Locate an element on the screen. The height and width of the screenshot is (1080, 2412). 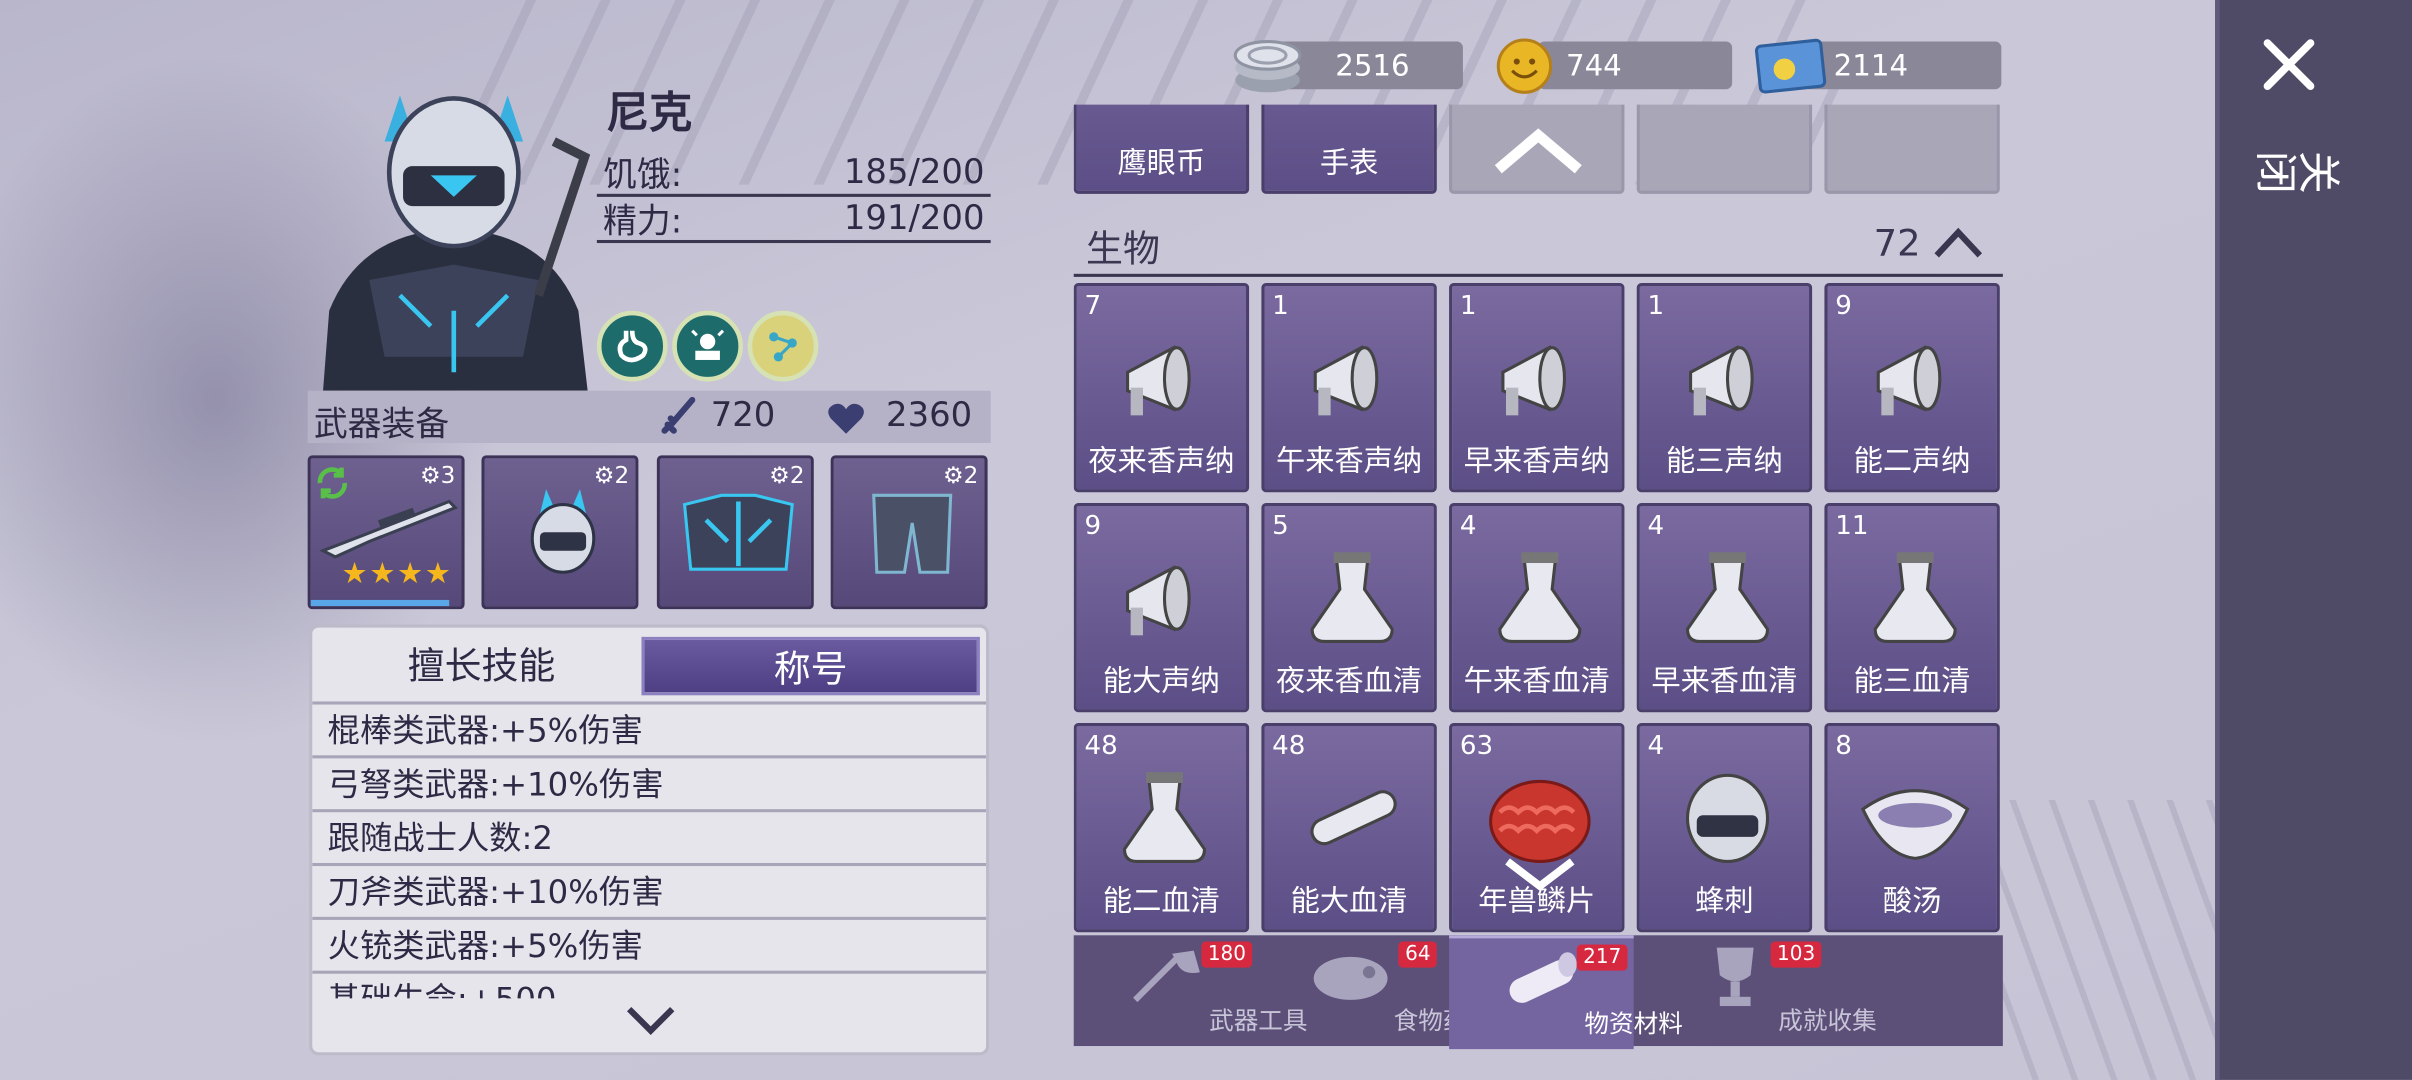
equipment-slot-armor: ⚙2 is located at coordinates (735, 532).